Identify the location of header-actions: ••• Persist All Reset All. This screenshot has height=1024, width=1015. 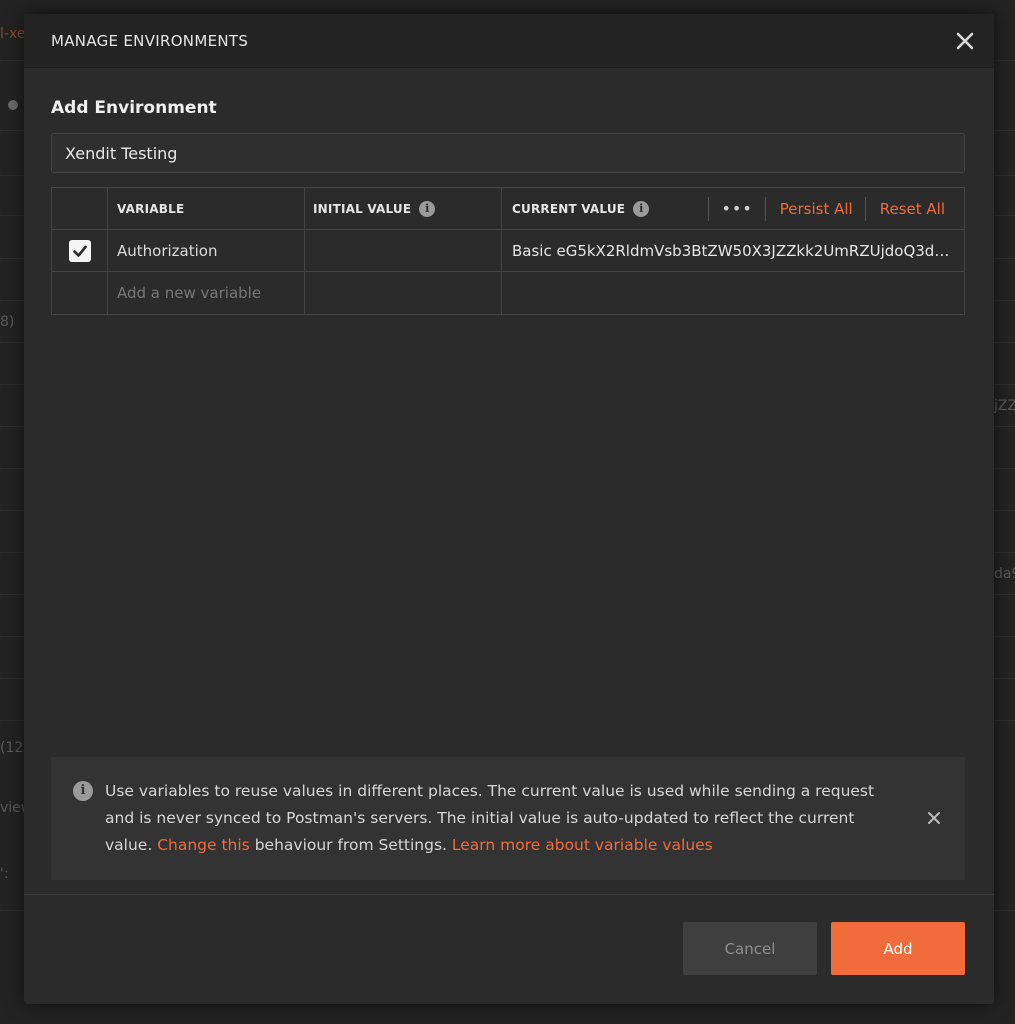
(836, 208).